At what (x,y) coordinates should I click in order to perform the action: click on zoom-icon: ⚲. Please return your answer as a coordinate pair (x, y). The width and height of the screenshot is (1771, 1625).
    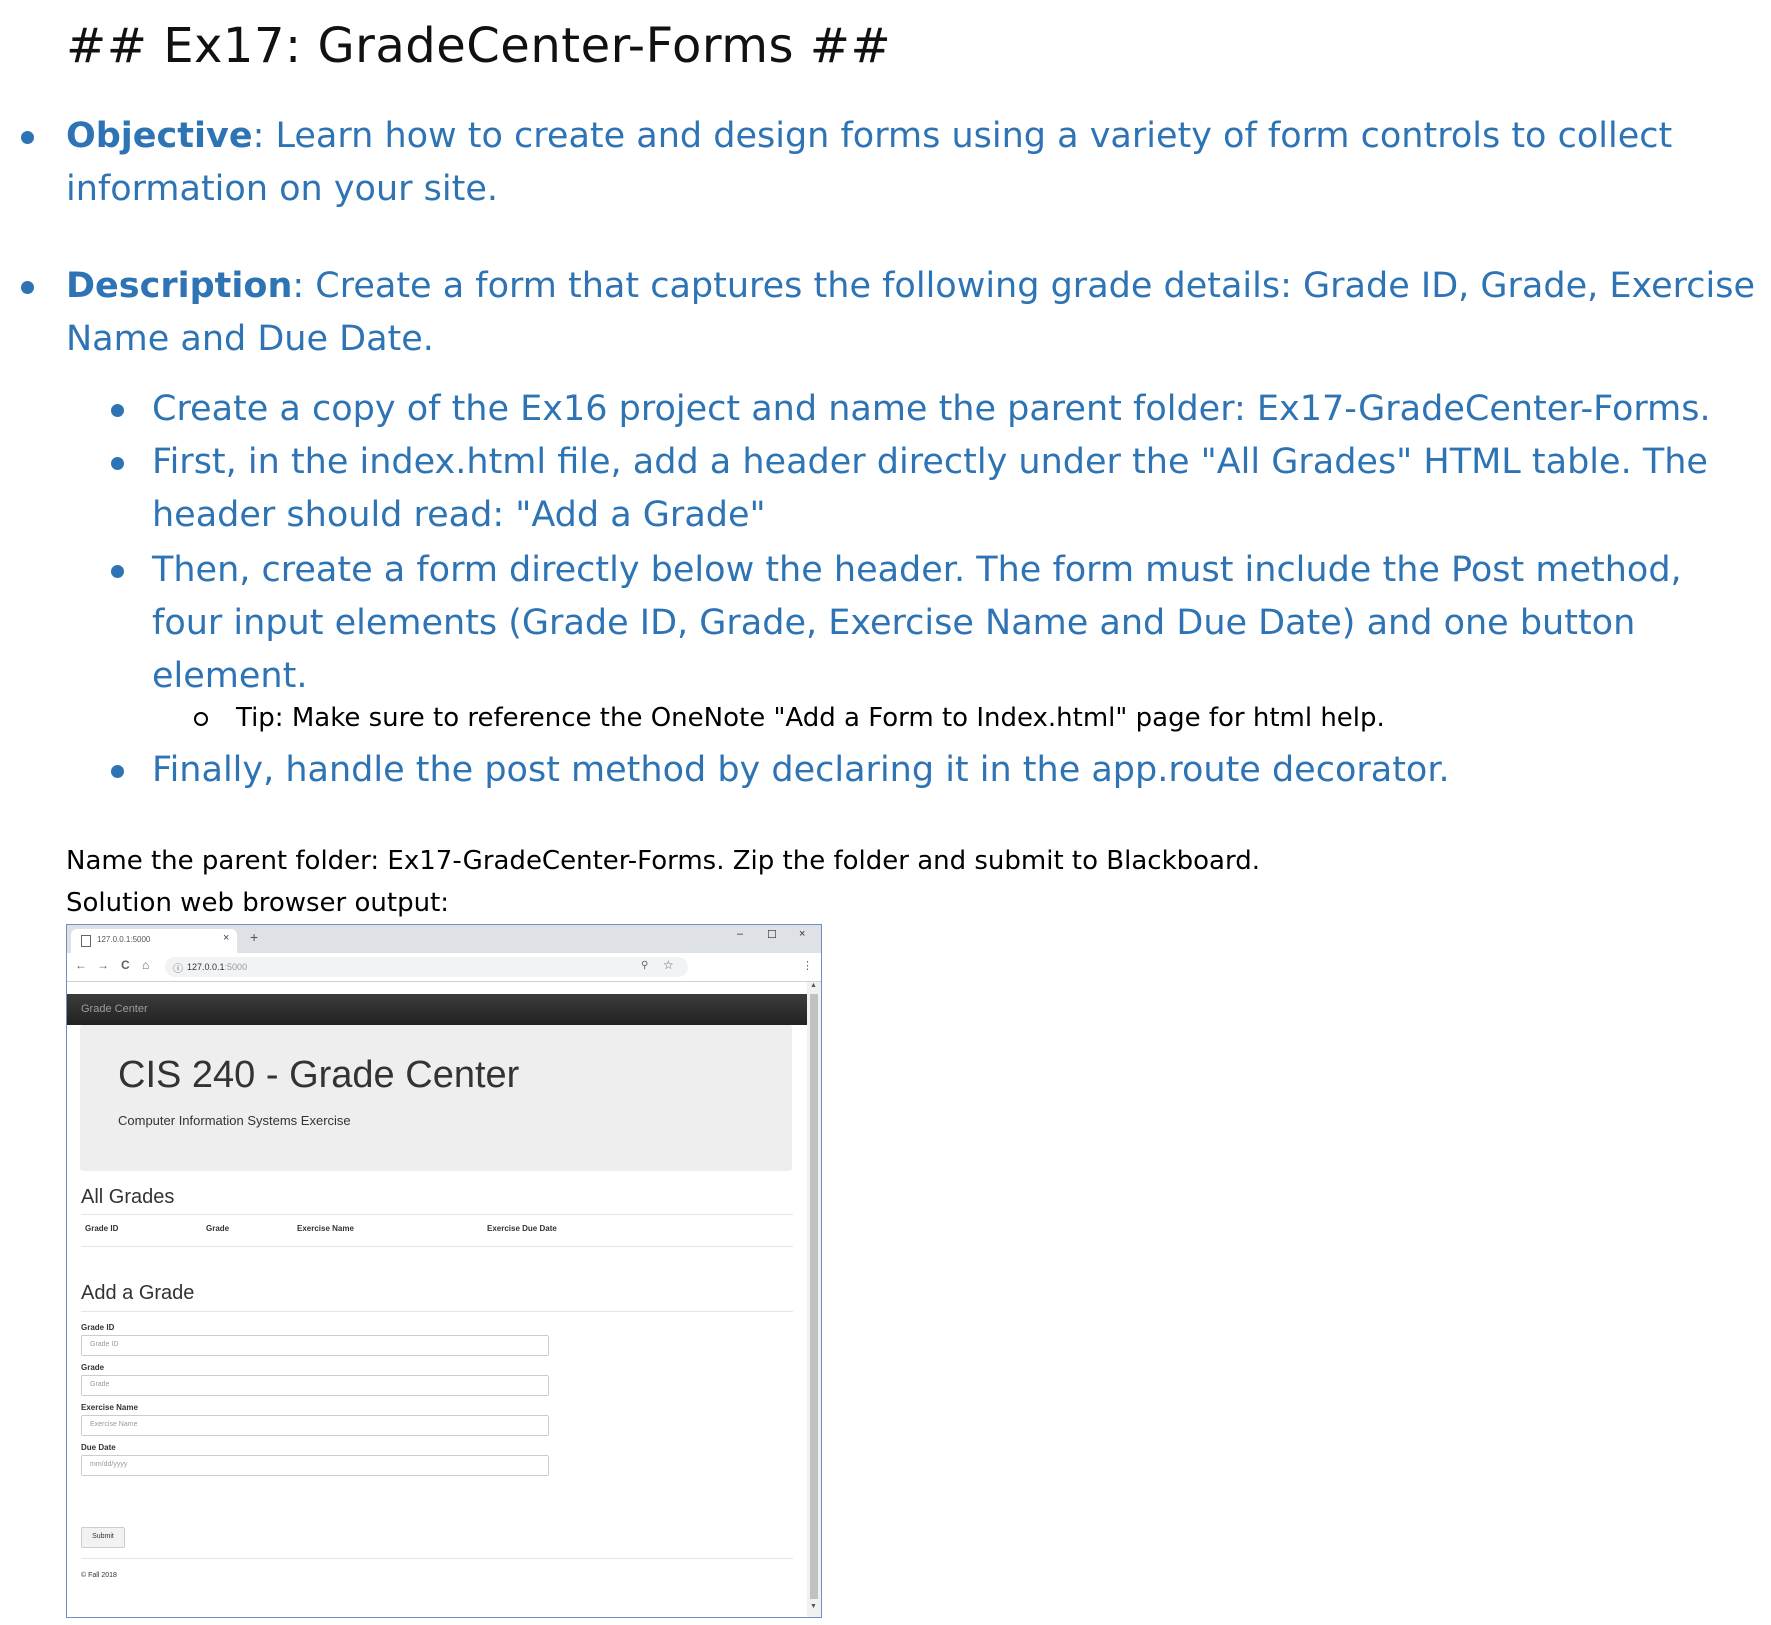
    Looking at the image, I should click on (644, 965).